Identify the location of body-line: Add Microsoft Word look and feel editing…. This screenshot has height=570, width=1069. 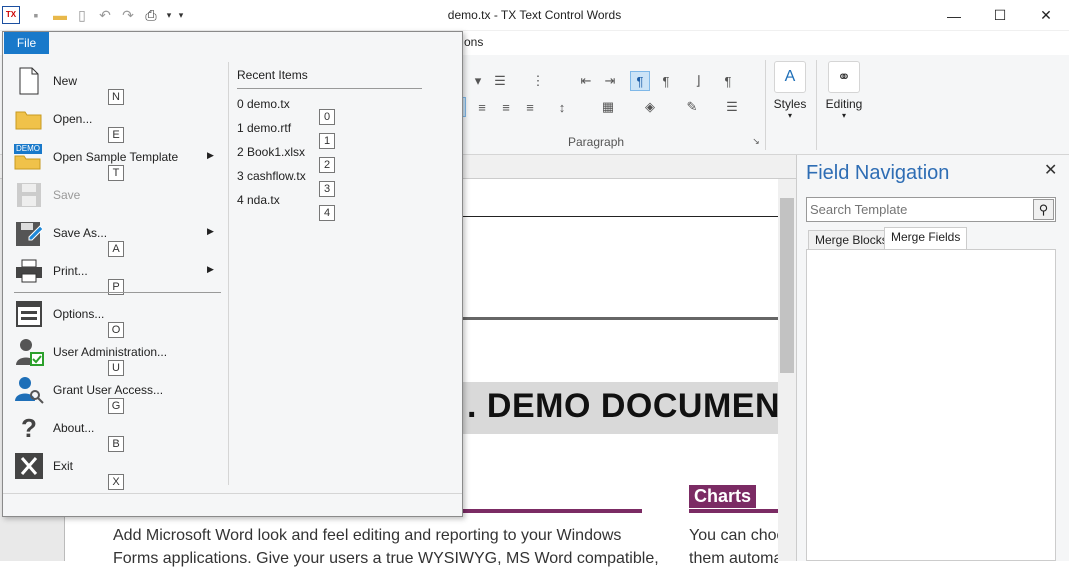
(367, 535).